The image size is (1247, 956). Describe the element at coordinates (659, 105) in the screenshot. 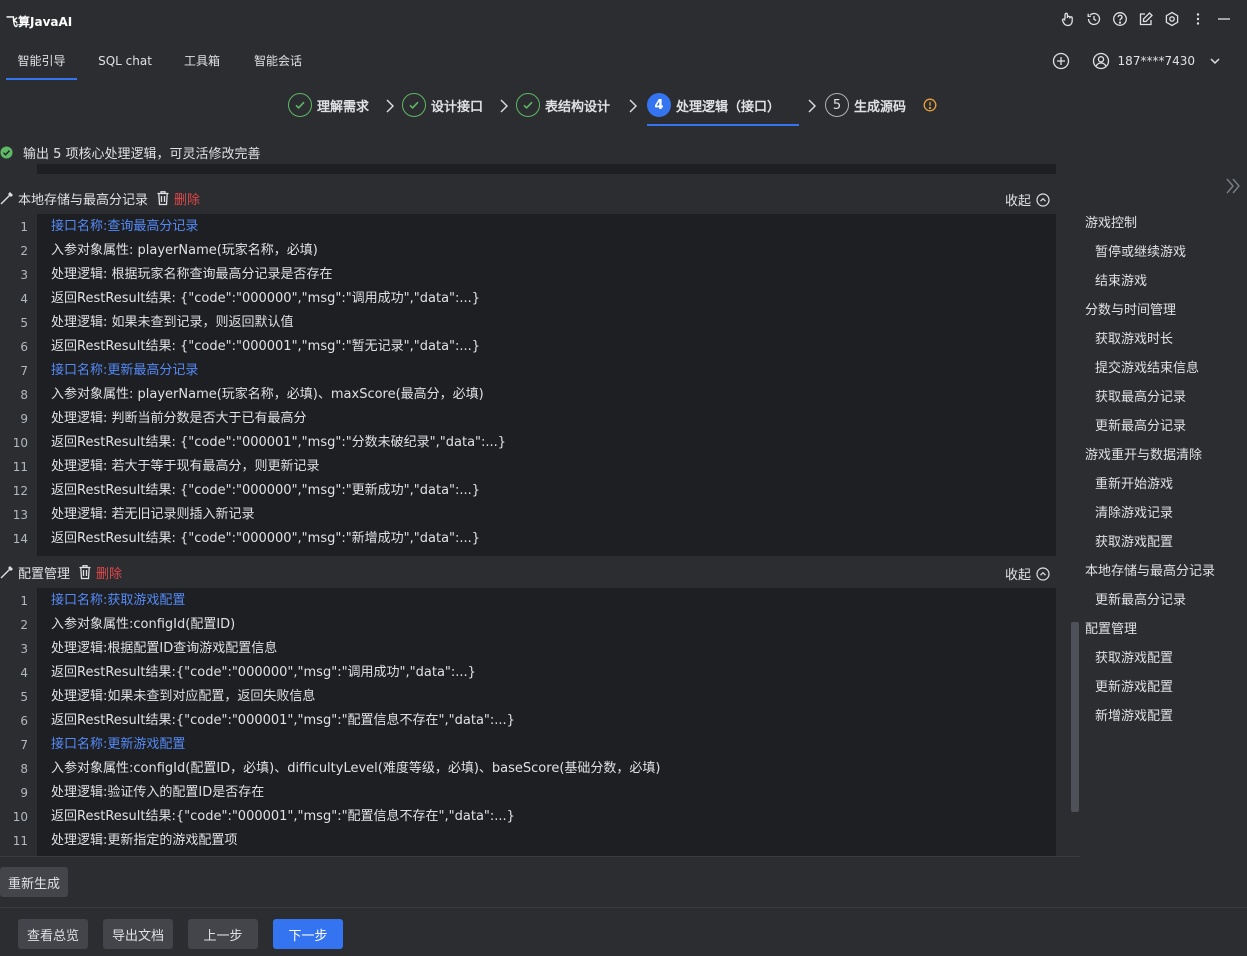

I see `step-number-badge: 4` at that location.